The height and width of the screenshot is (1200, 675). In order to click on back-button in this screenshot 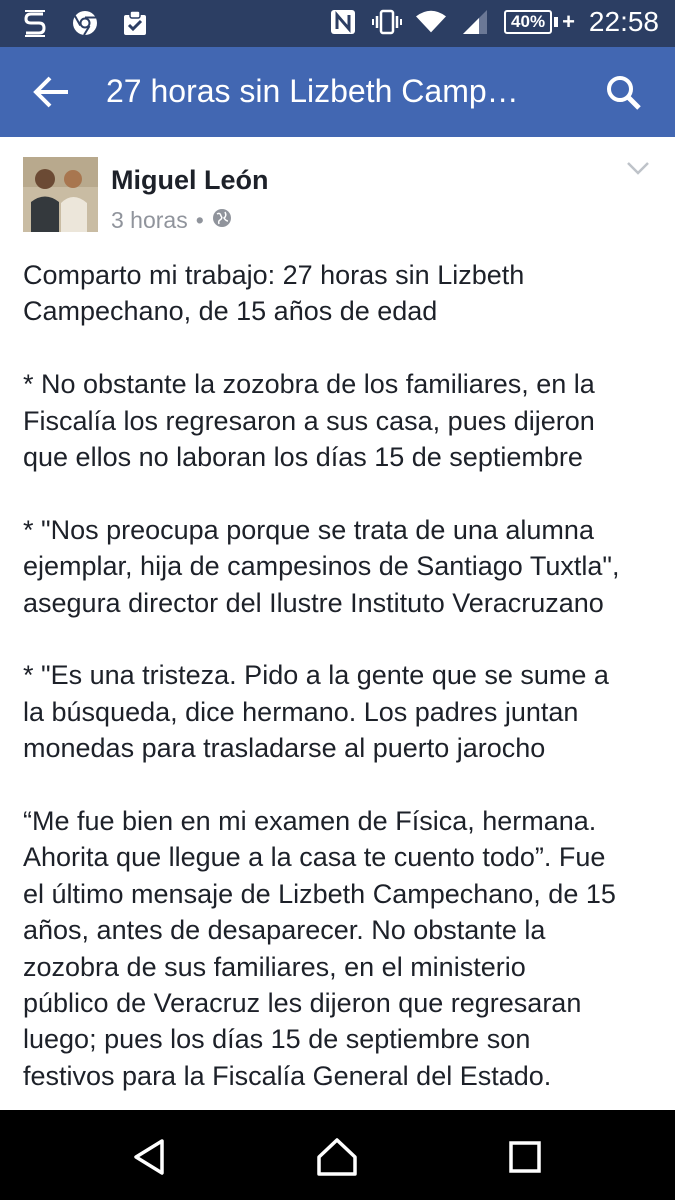, I will do `click(52, 92)`.